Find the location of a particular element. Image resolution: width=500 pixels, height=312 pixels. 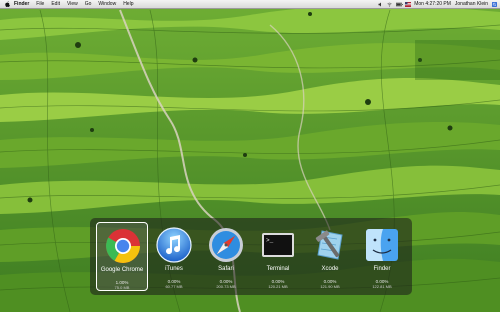

app-memory: 122.81 MB is located at coordinates (382, 286).